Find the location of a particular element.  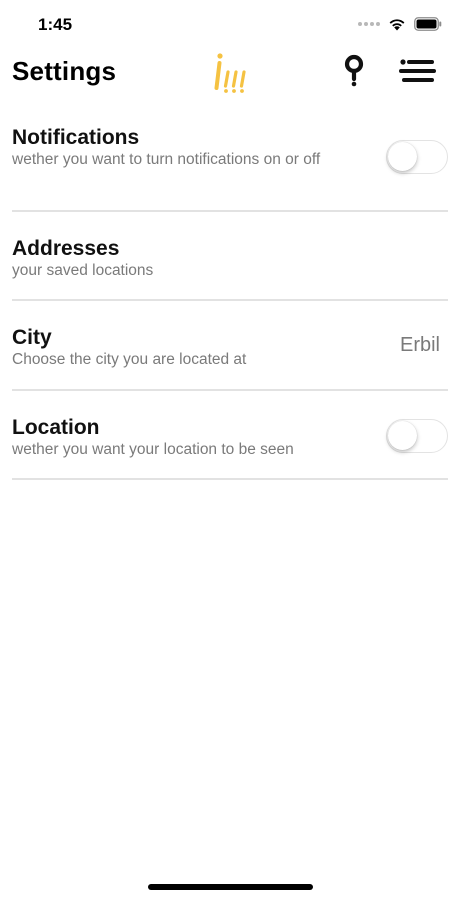

setting-description: wether you want your location to be seen is located at coordinates (153, 449).